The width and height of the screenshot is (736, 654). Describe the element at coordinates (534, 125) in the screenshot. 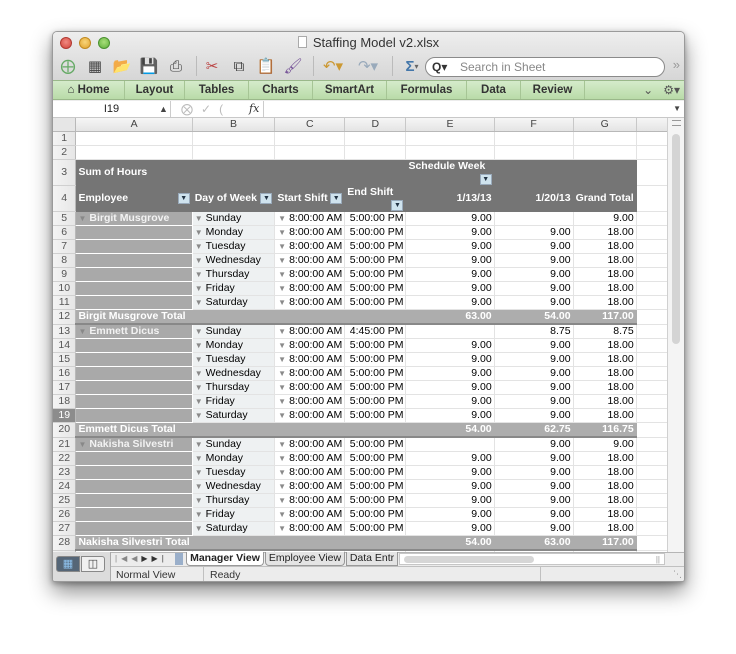

I see `column-header-f: F` at that location.